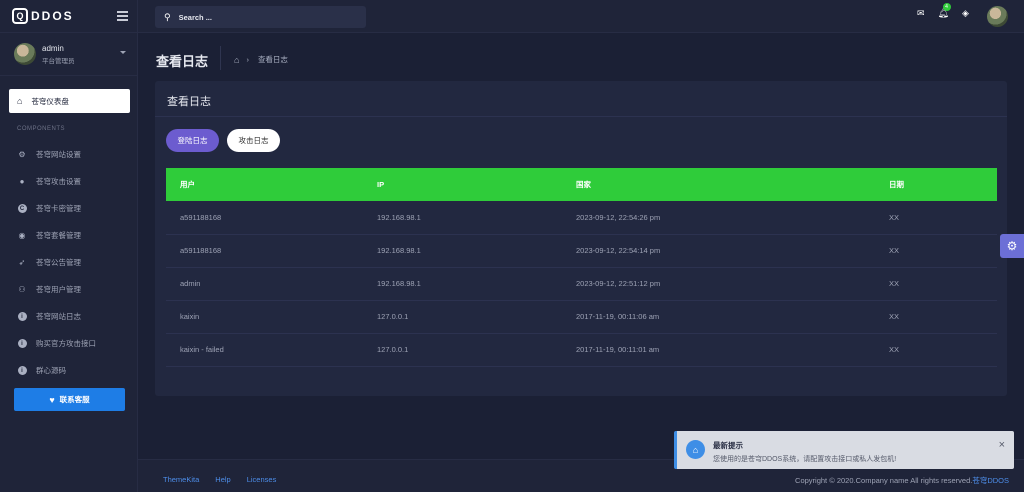  What do you see at coordinates (69, 101) in the screenshot?
I see `sidebar-item-dashboard: ⌂ 苍穹仪表盘` at bounding box center [69, 101].